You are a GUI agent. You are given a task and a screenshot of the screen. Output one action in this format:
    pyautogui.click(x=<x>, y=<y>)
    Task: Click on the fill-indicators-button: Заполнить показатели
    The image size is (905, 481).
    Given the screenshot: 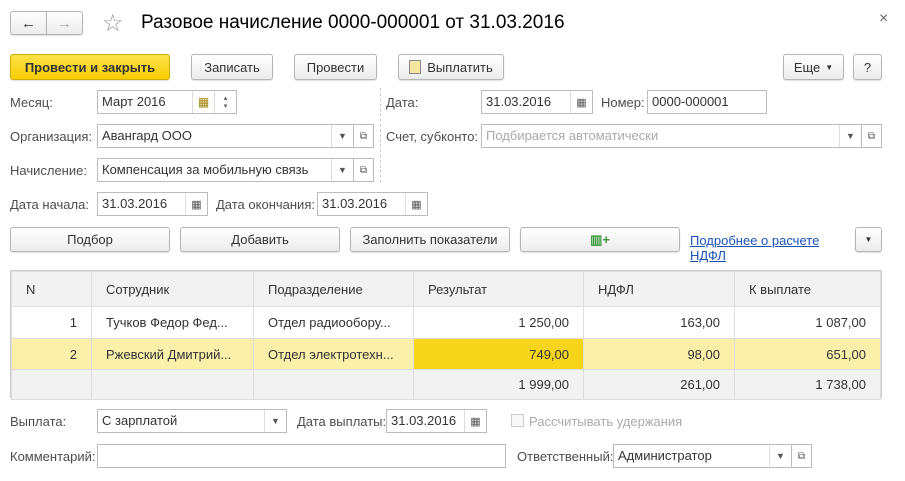 What is the action you would take?
    pyautogui.click(x=430, y=239)
    